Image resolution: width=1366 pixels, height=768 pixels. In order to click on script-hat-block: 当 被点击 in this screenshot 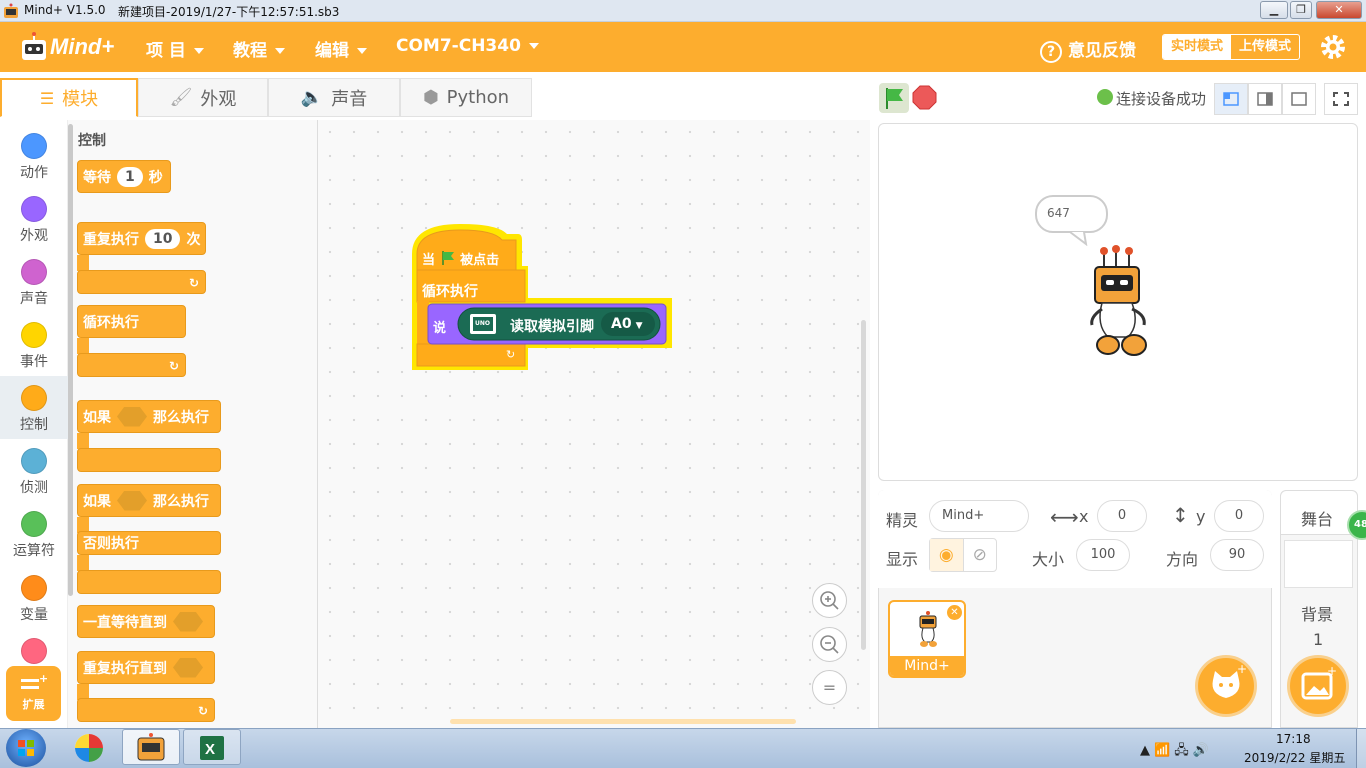, I will do `click(460, 258)`.